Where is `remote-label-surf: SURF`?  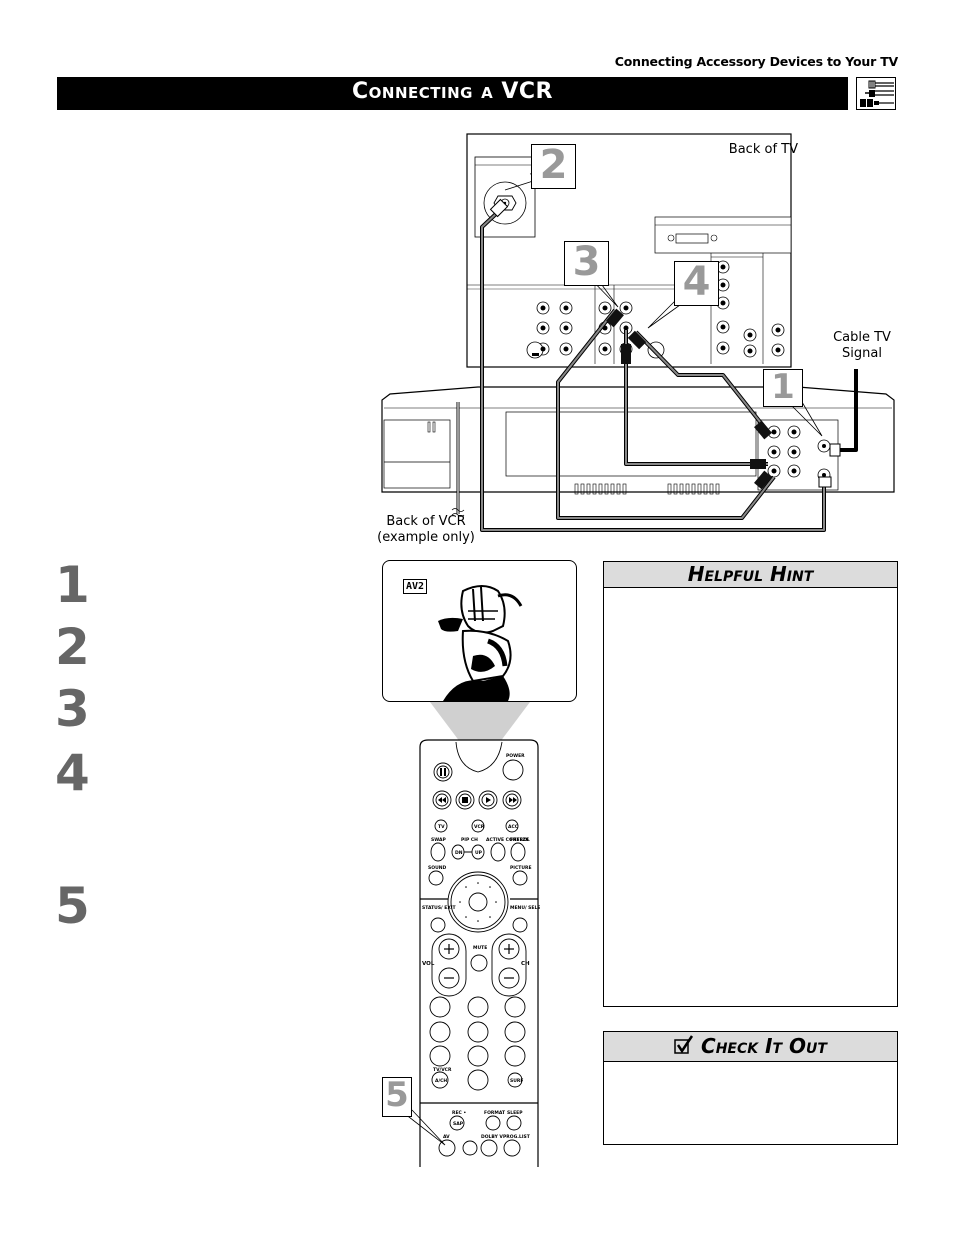
remote-label-surf: SURF is located at coordinates (516, 1081).